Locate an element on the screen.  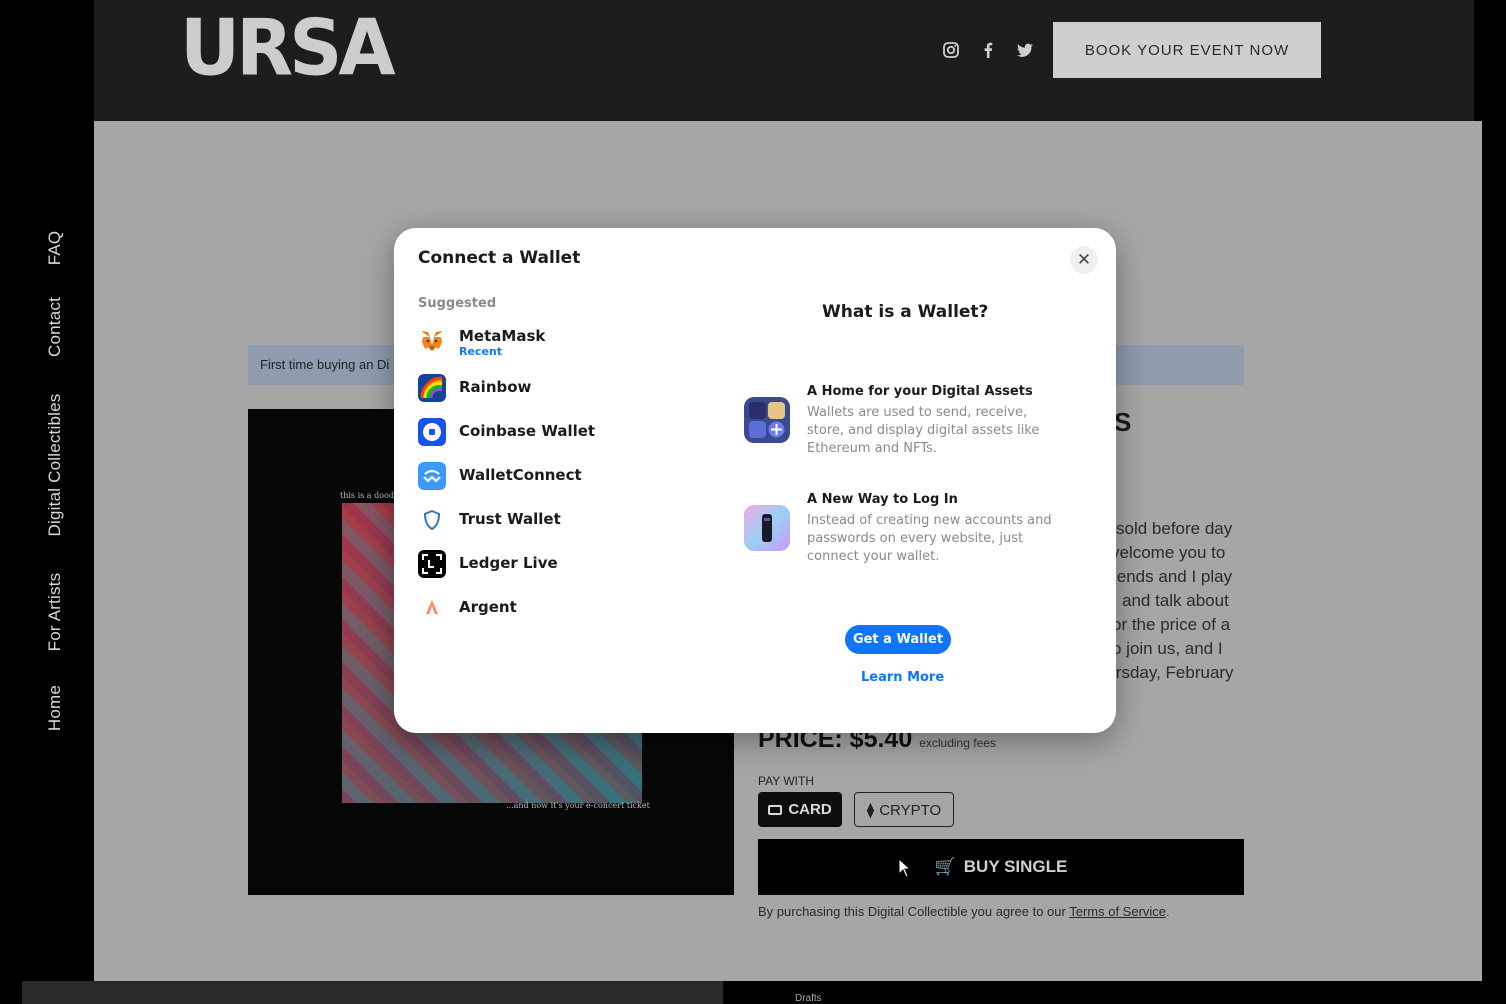
description-line: iends and I play is located at coordinates (1173, 576).